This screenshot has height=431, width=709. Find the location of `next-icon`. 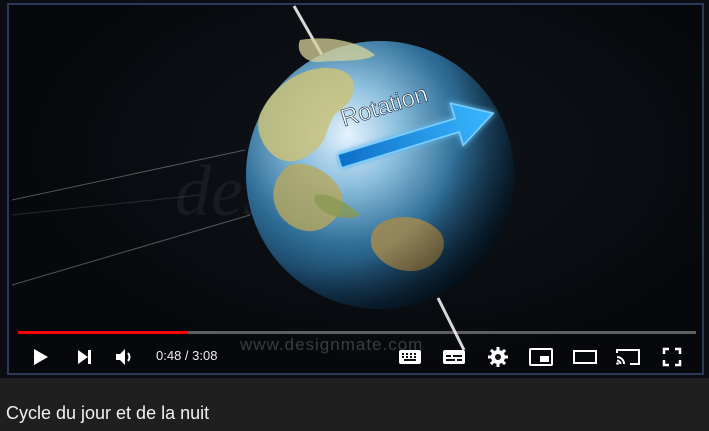

next-icon is located at coordinates (84, 357).